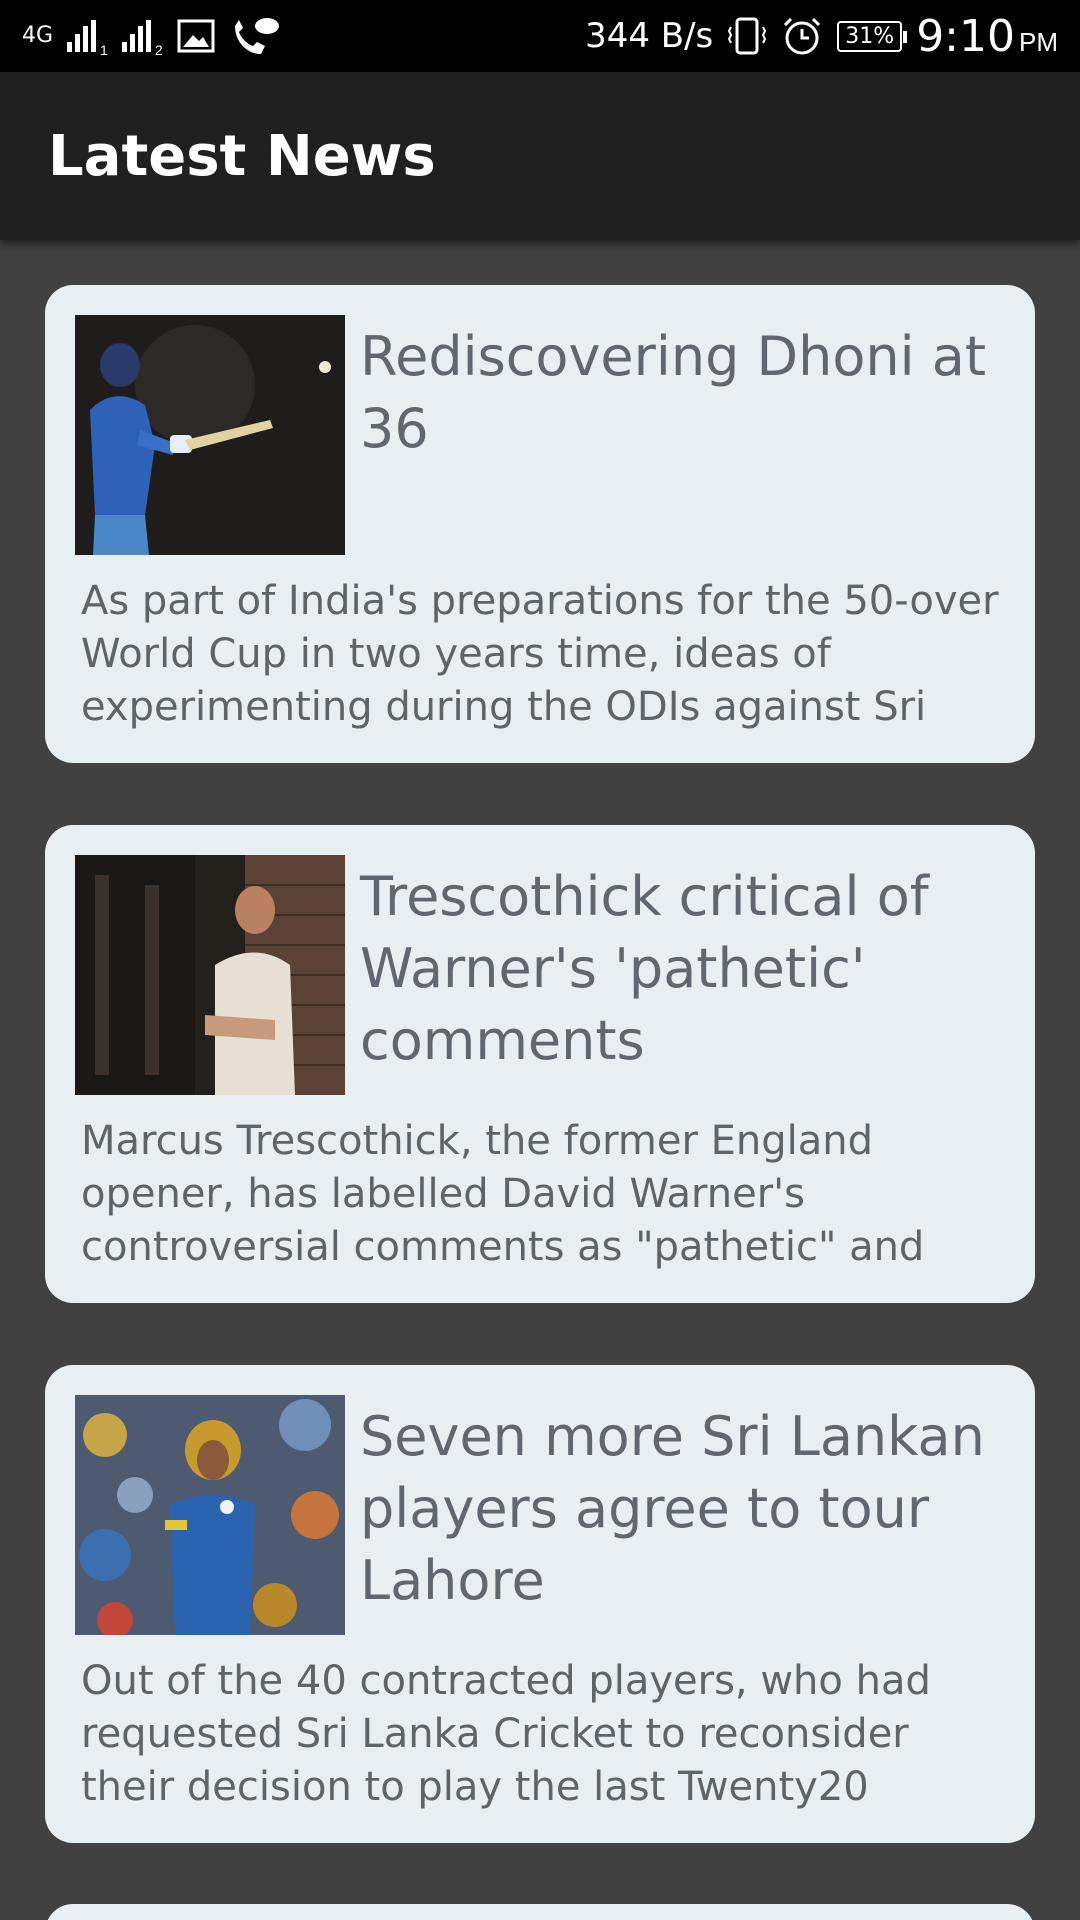 The height and width of the screenshot is (1920, 1080). What do you see at coordinates (747, 36) in the screenshot?
I see `vibrate-icon` at bounding box center [747, 36].